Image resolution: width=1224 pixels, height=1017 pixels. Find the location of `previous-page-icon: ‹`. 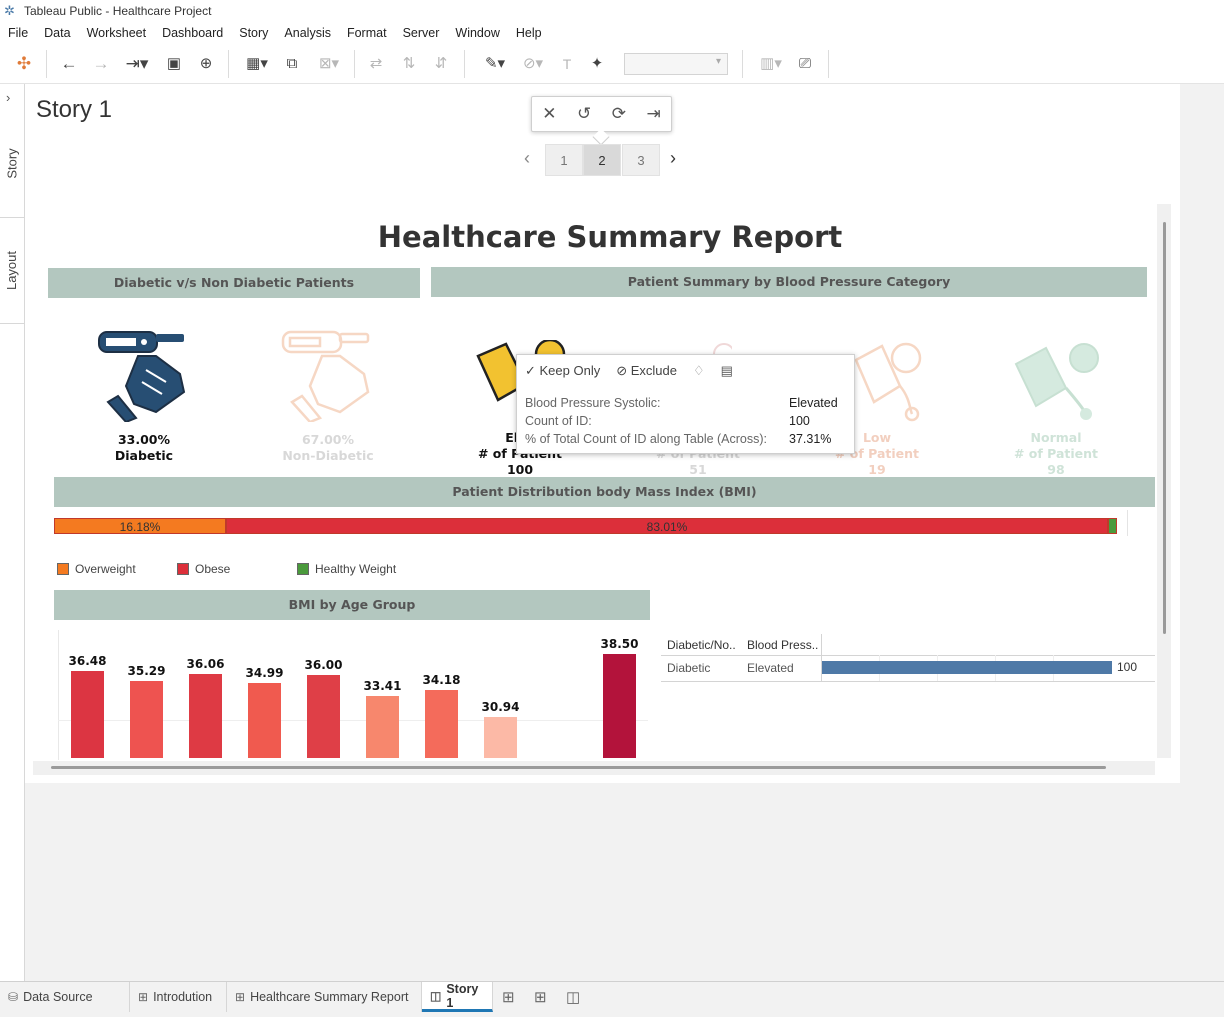

previous-page-icon: ‹ is located at coordinates (527, 158).